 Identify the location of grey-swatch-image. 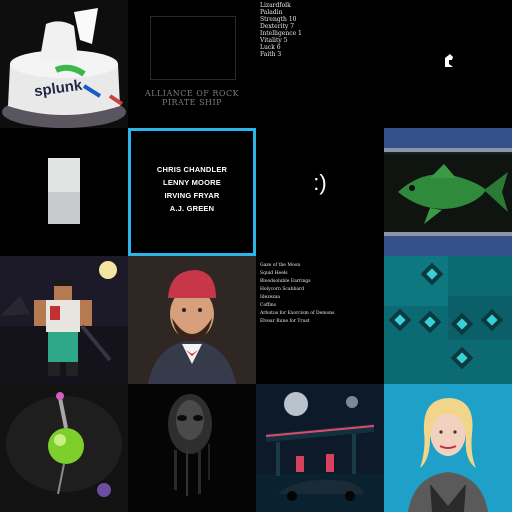
(64, 191).